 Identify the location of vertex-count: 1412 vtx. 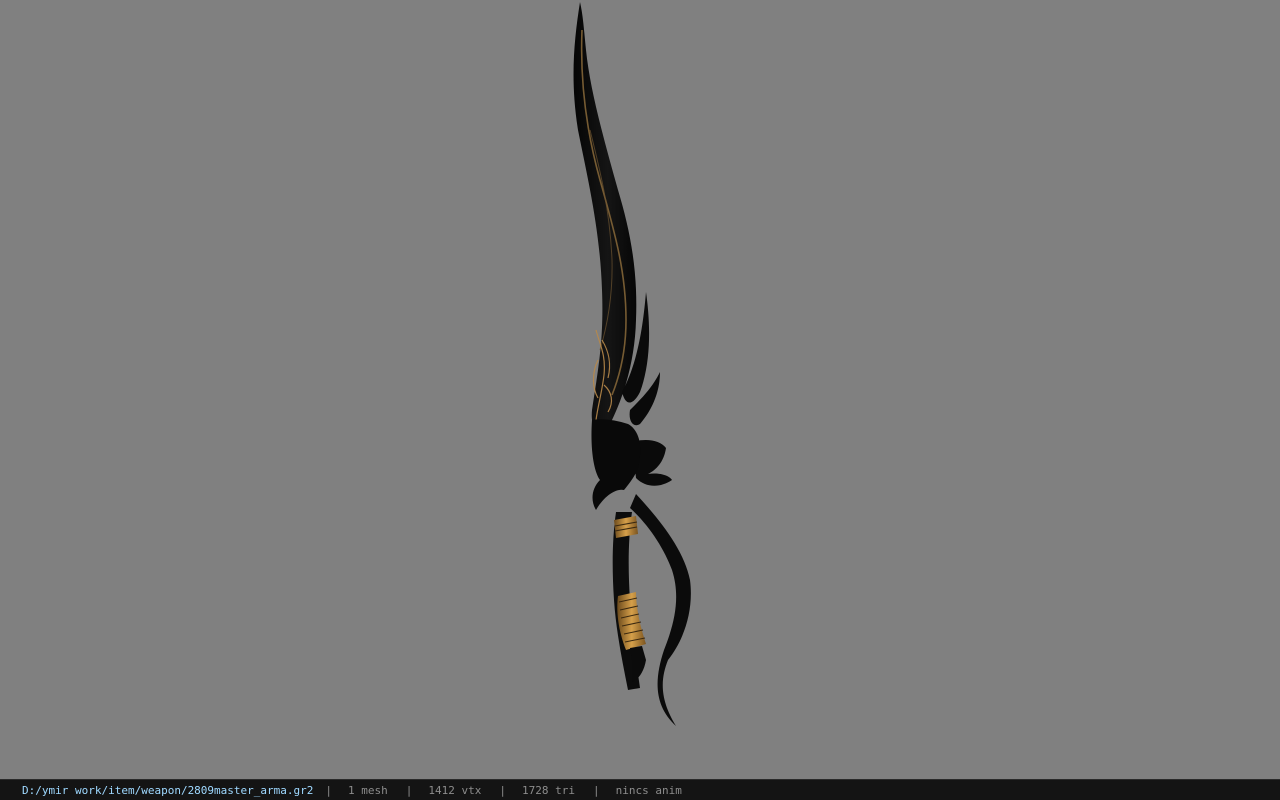
(455, 790).